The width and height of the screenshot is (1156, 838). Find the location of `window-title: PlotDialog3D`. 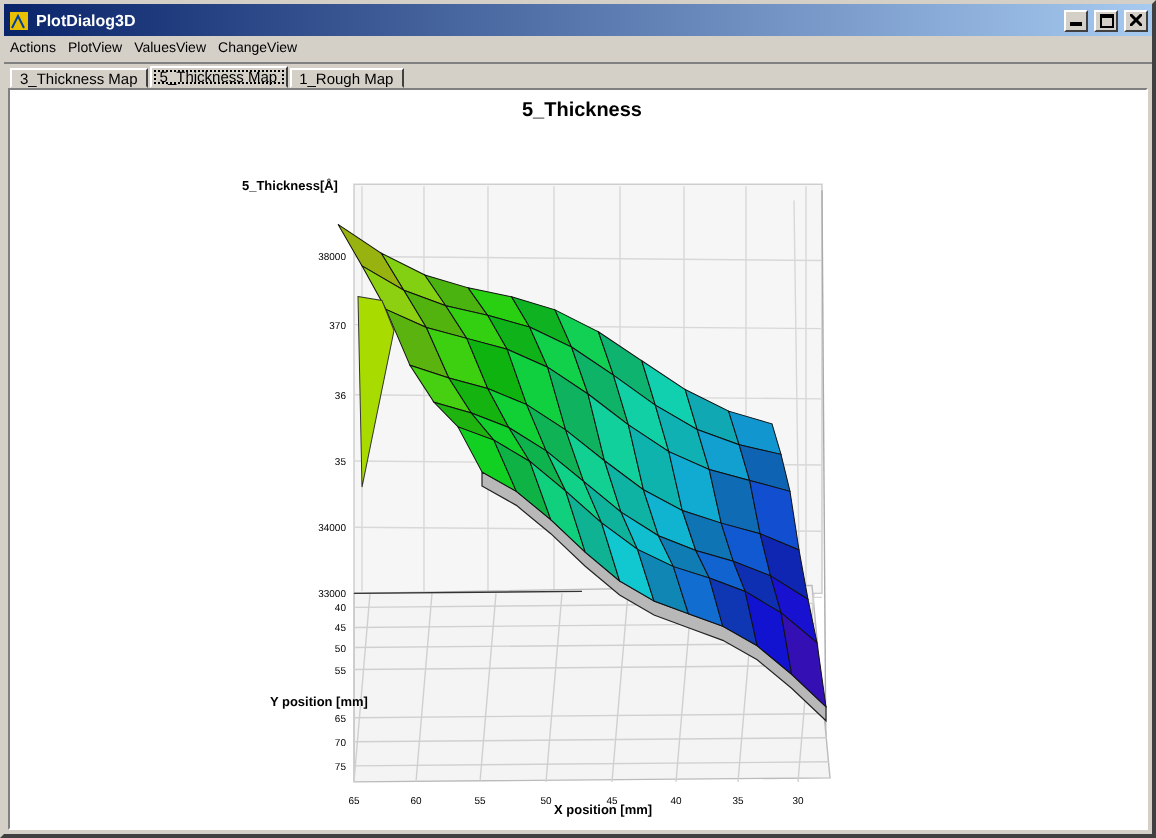

window-title: PlotDialog3D is located at coordinates (87, 20).